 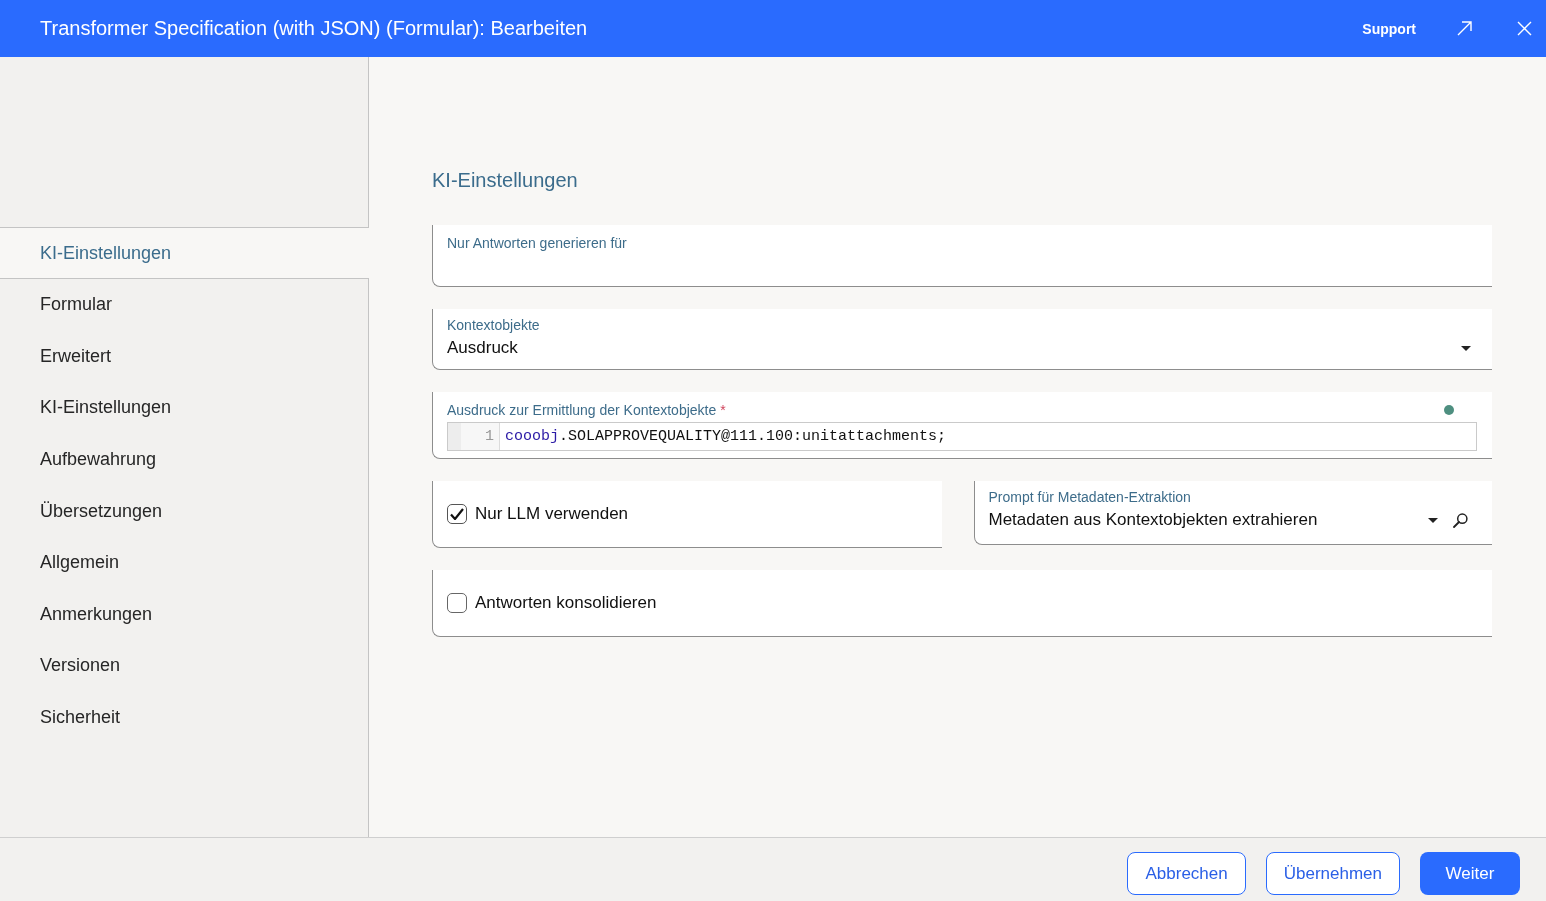 I want to click on close-icon, so click(x=1524, y=28).